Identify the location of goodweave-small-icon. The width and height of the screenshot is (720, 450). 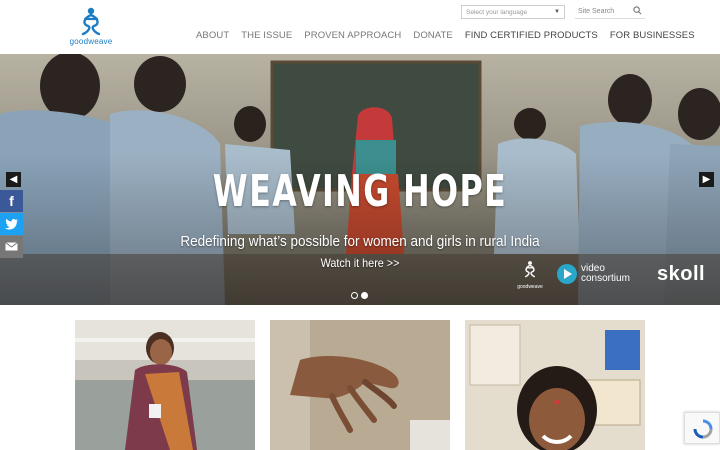
(530, 268).